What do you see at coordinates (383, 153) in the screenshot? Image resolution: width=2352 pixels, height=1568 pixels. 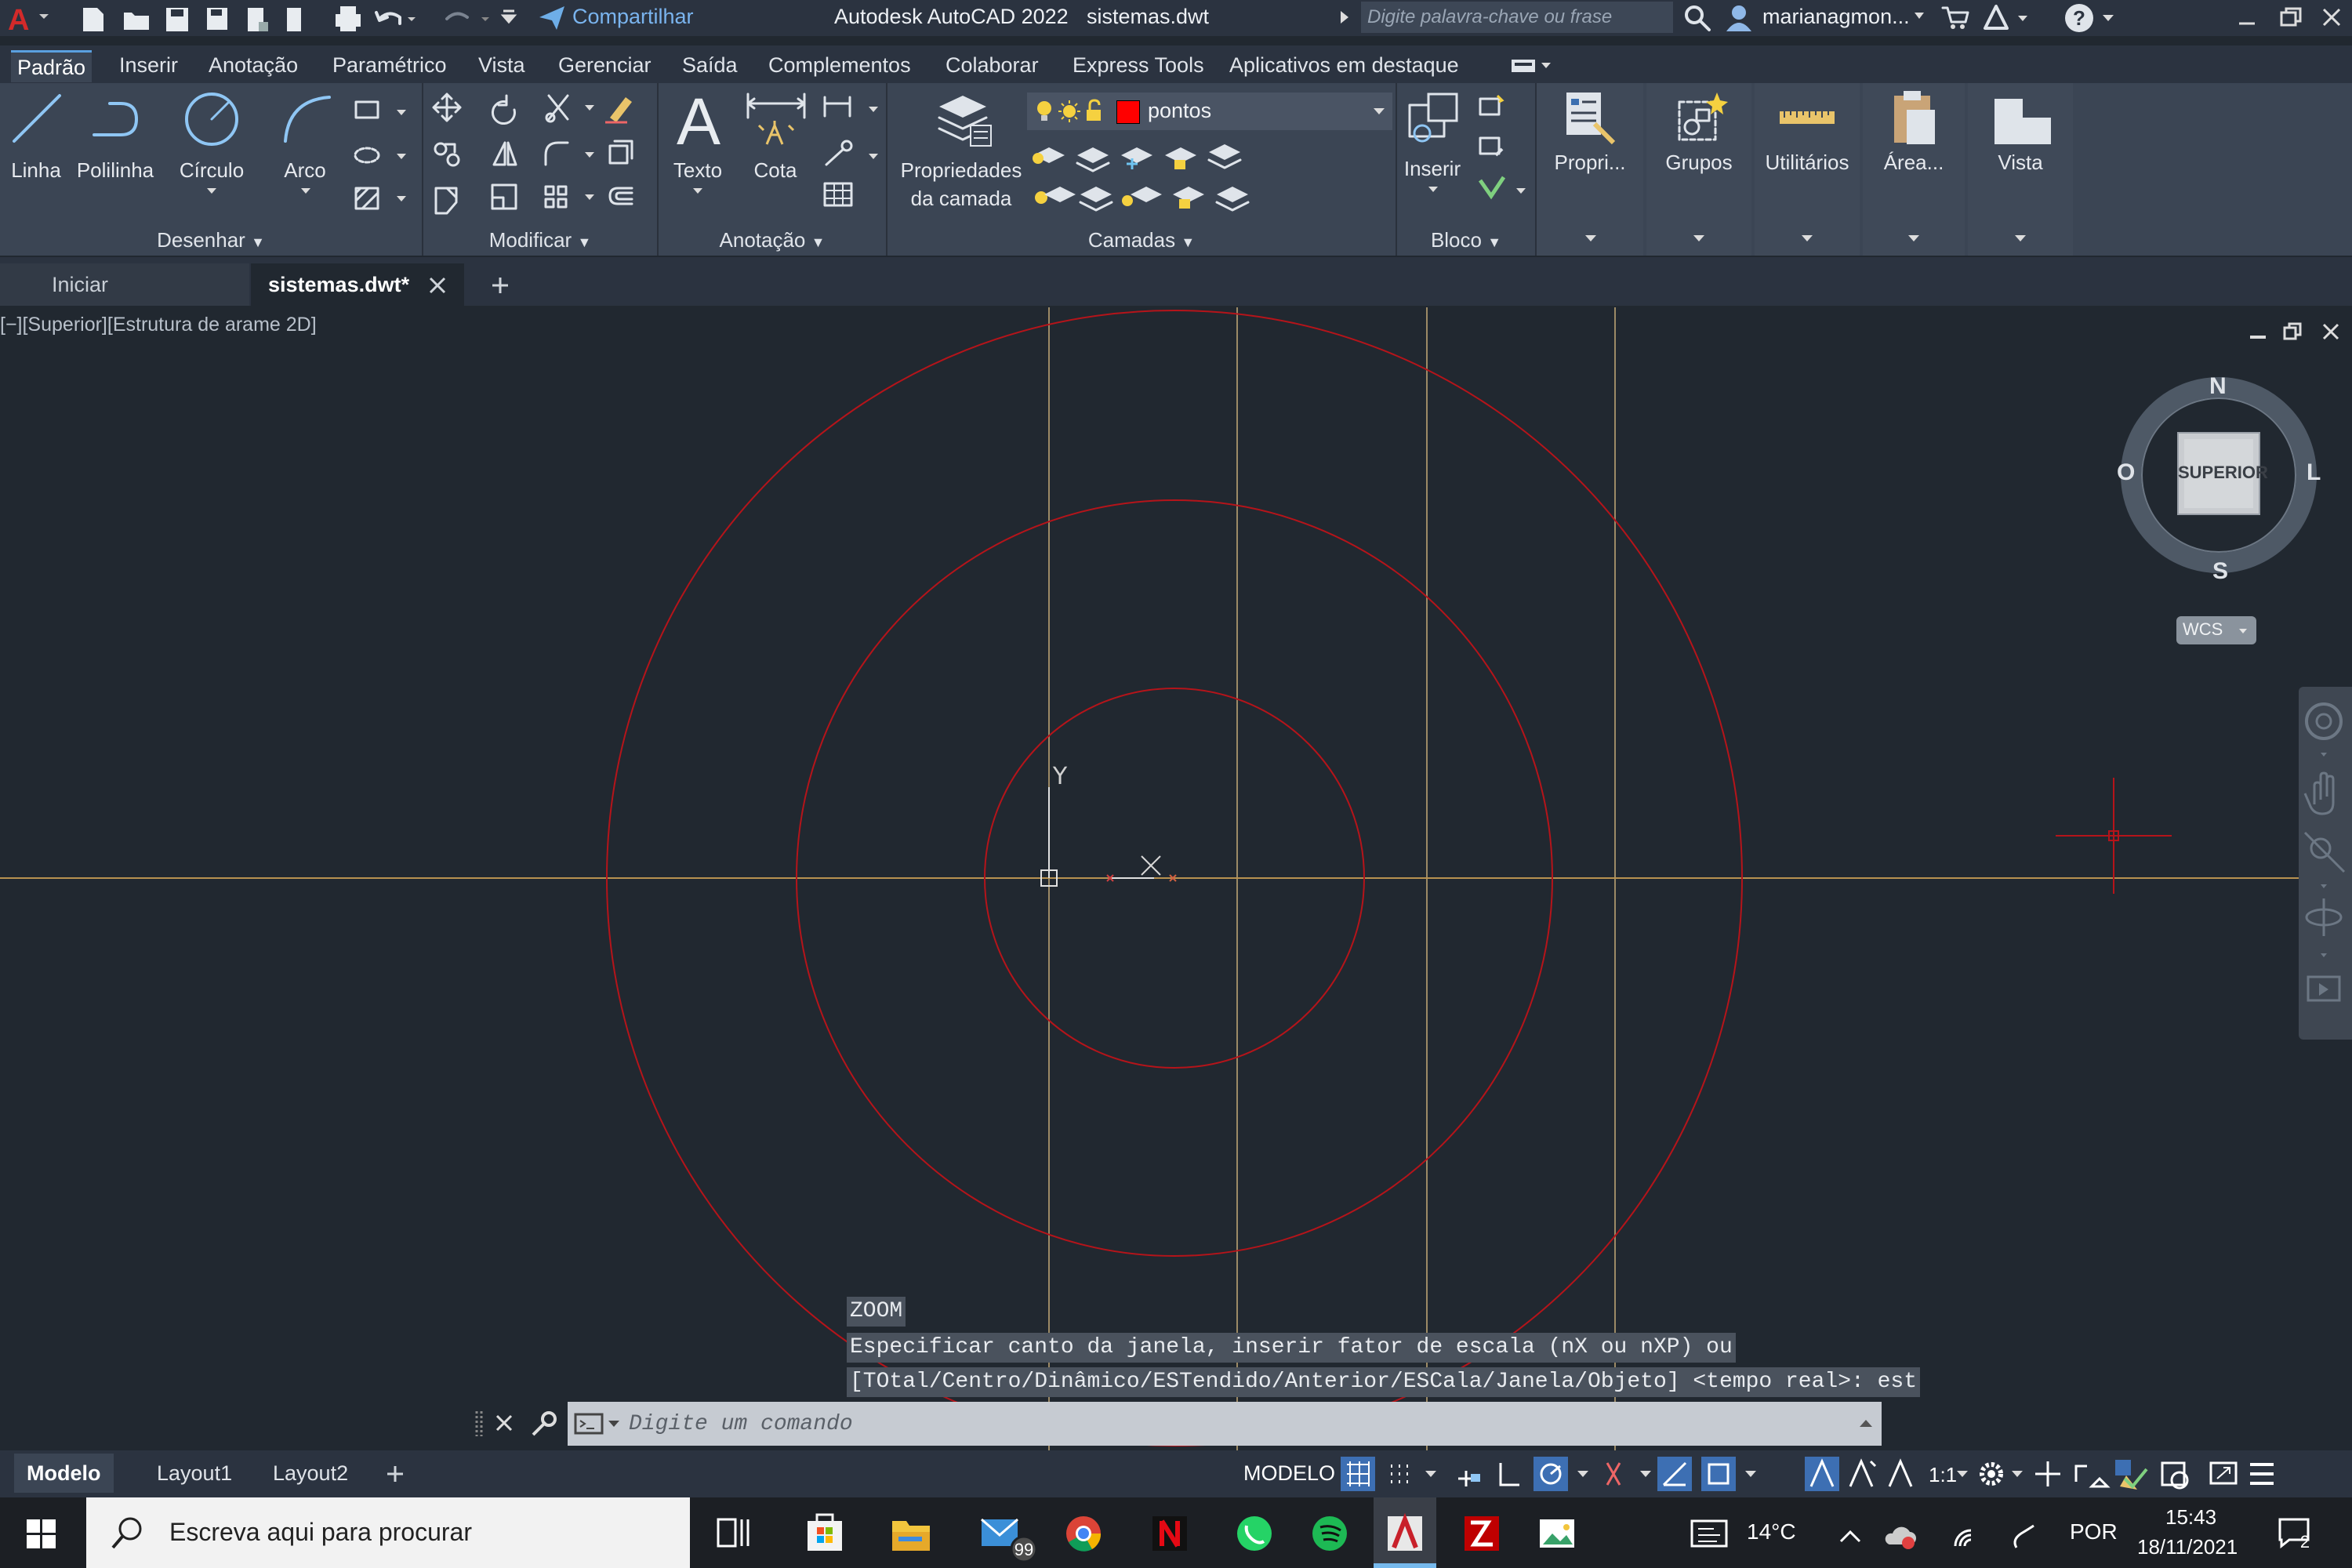 I see `draw-small-tools` at bounding box center [383, 153].